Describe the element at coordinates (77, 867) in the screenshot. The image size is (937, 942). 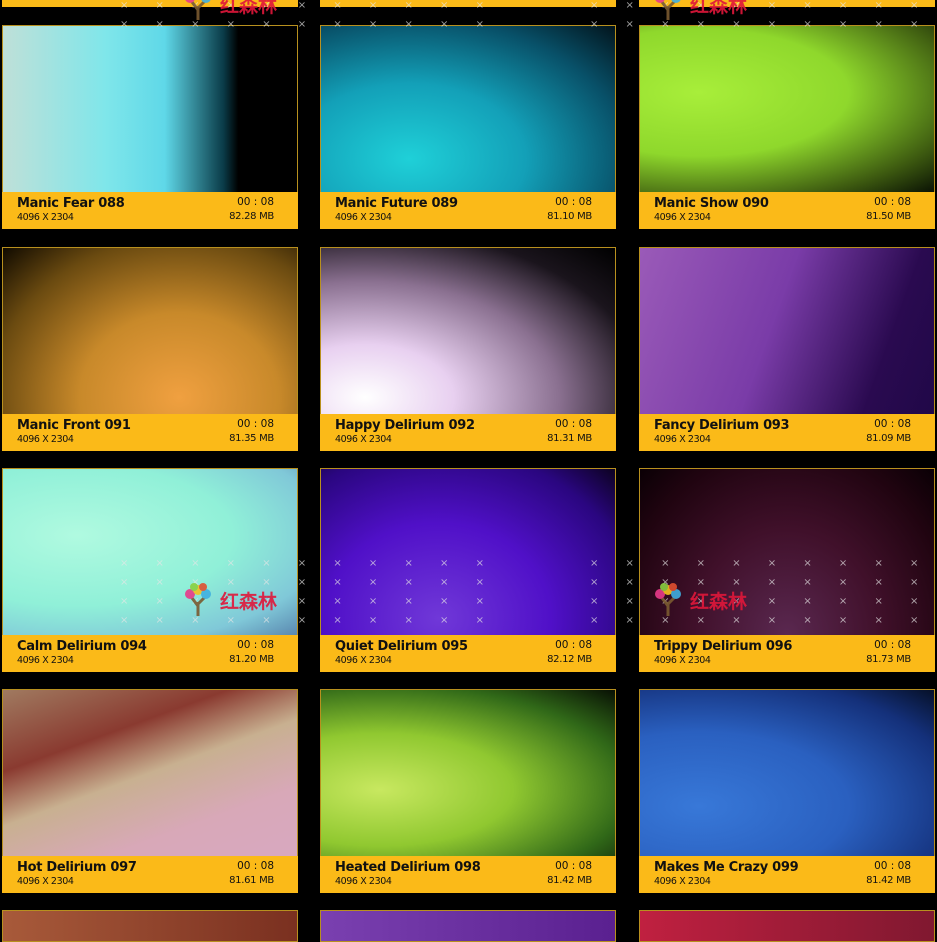
I see `video-title: Hot Delirium 097` at that location.